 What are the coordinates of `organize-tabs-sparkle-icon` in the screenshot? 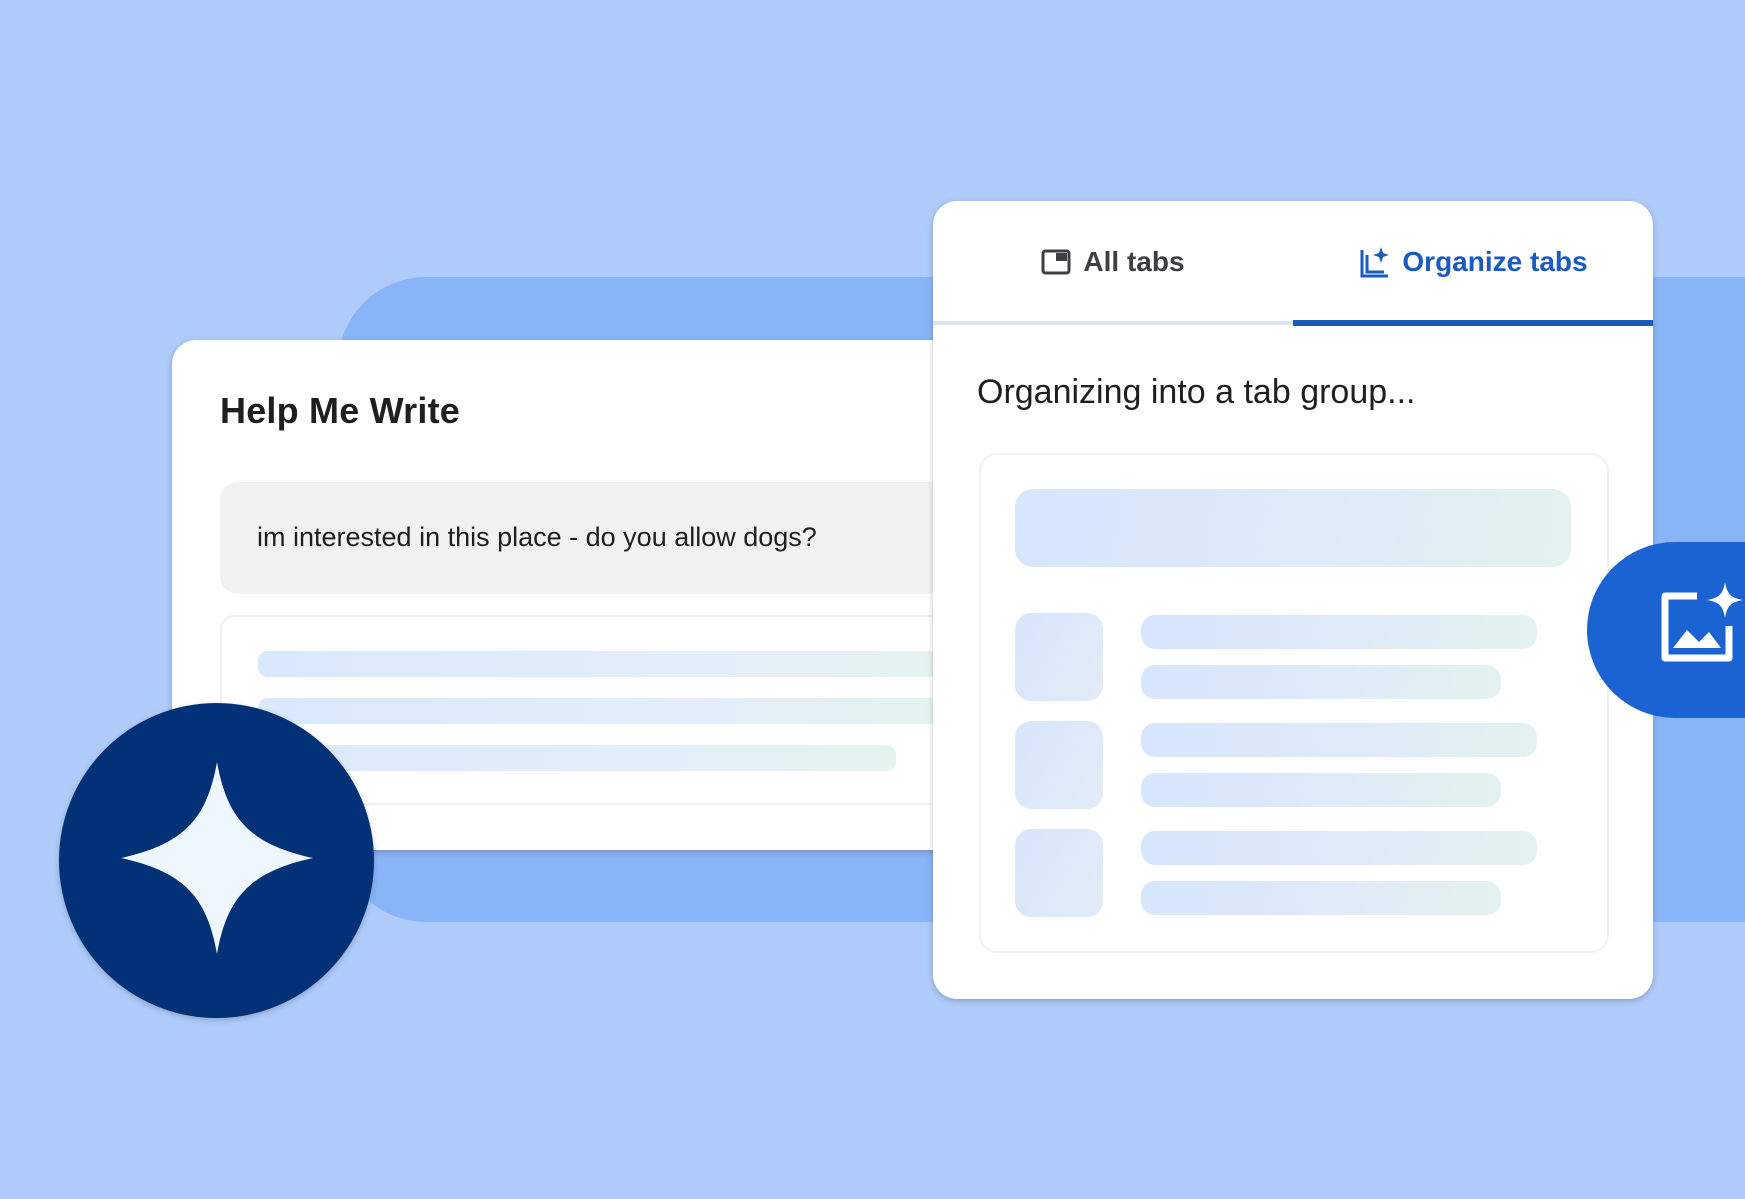 It's located at (1374, 262).